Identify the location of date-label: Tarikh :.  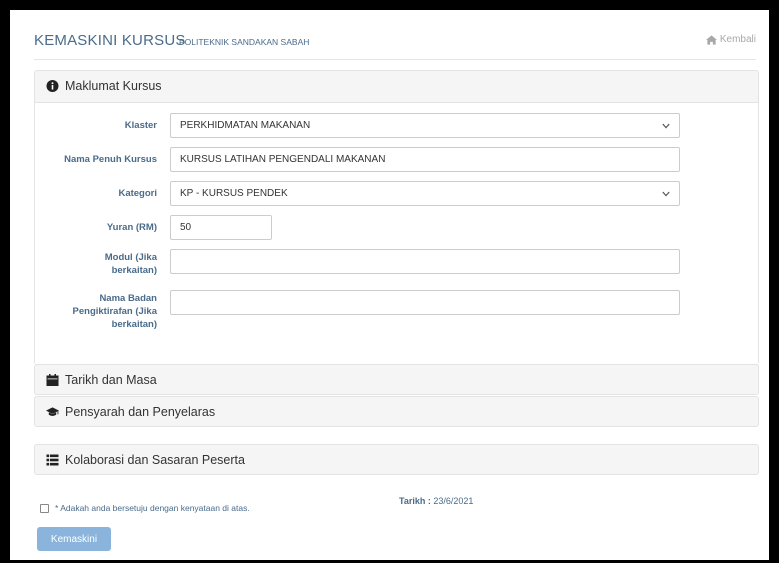
(415, 501).